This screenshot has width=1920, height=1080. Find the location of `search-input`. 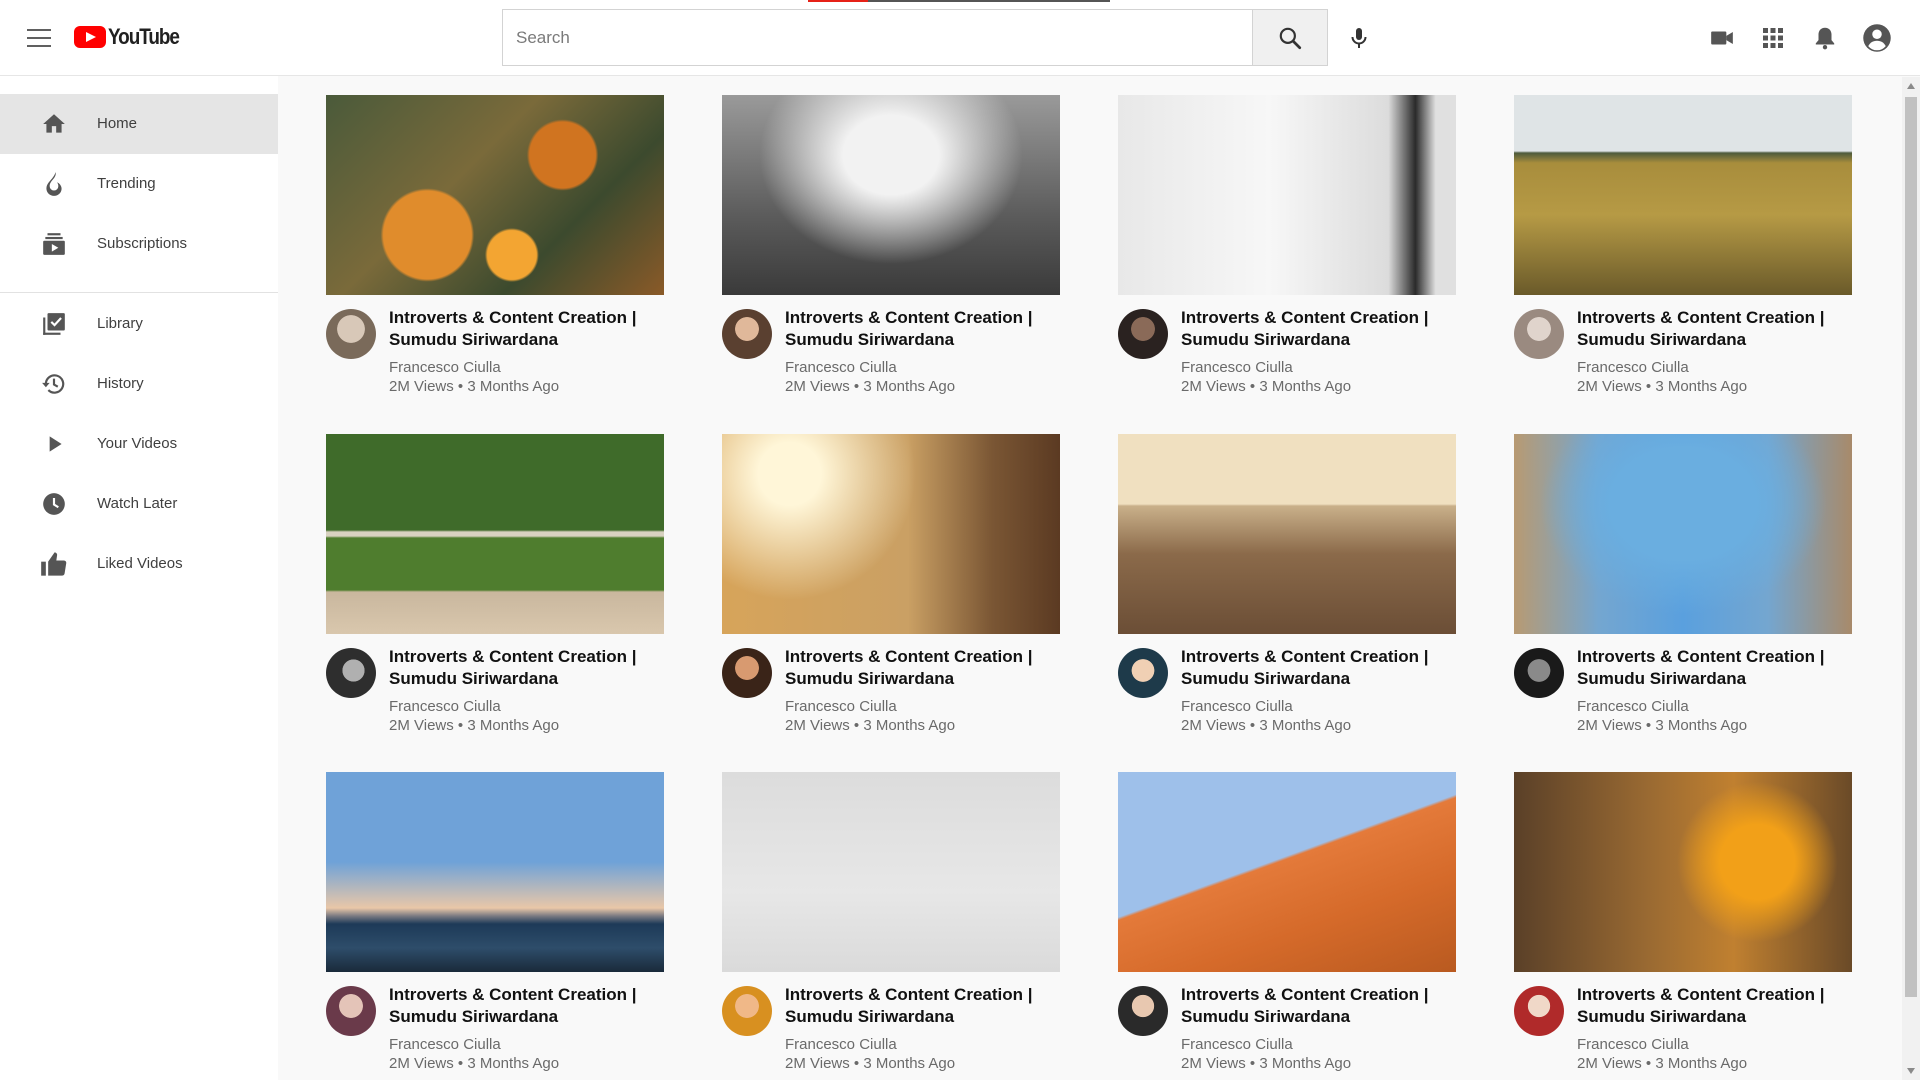

search-input is located at coordinates (915, 37).